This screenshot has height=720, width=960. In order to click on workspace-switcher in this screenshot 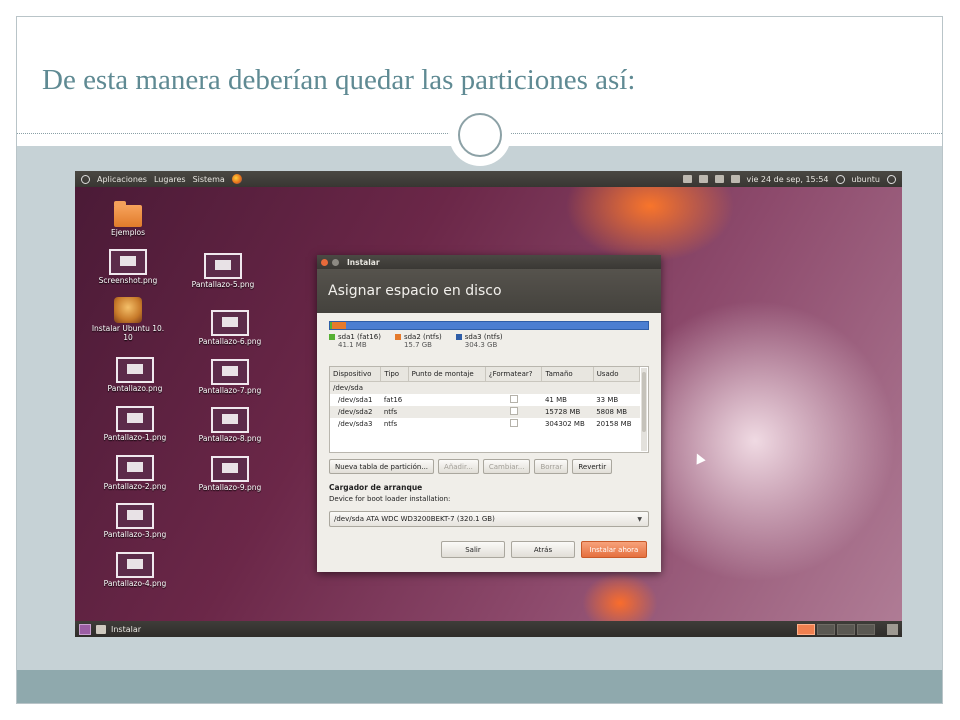, I will do `click(836, 629)`.